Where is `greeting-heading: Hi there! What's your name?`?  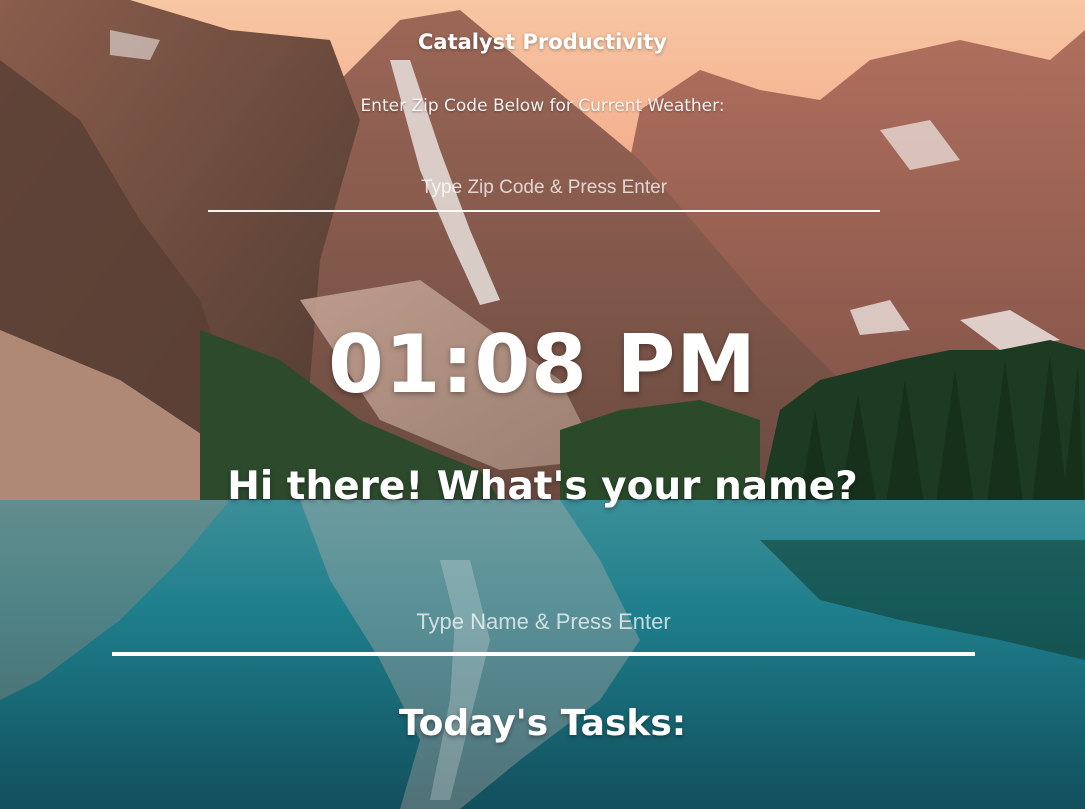 greeting-heading: Hi there! What's your name? is located at coordinates (542, 486).